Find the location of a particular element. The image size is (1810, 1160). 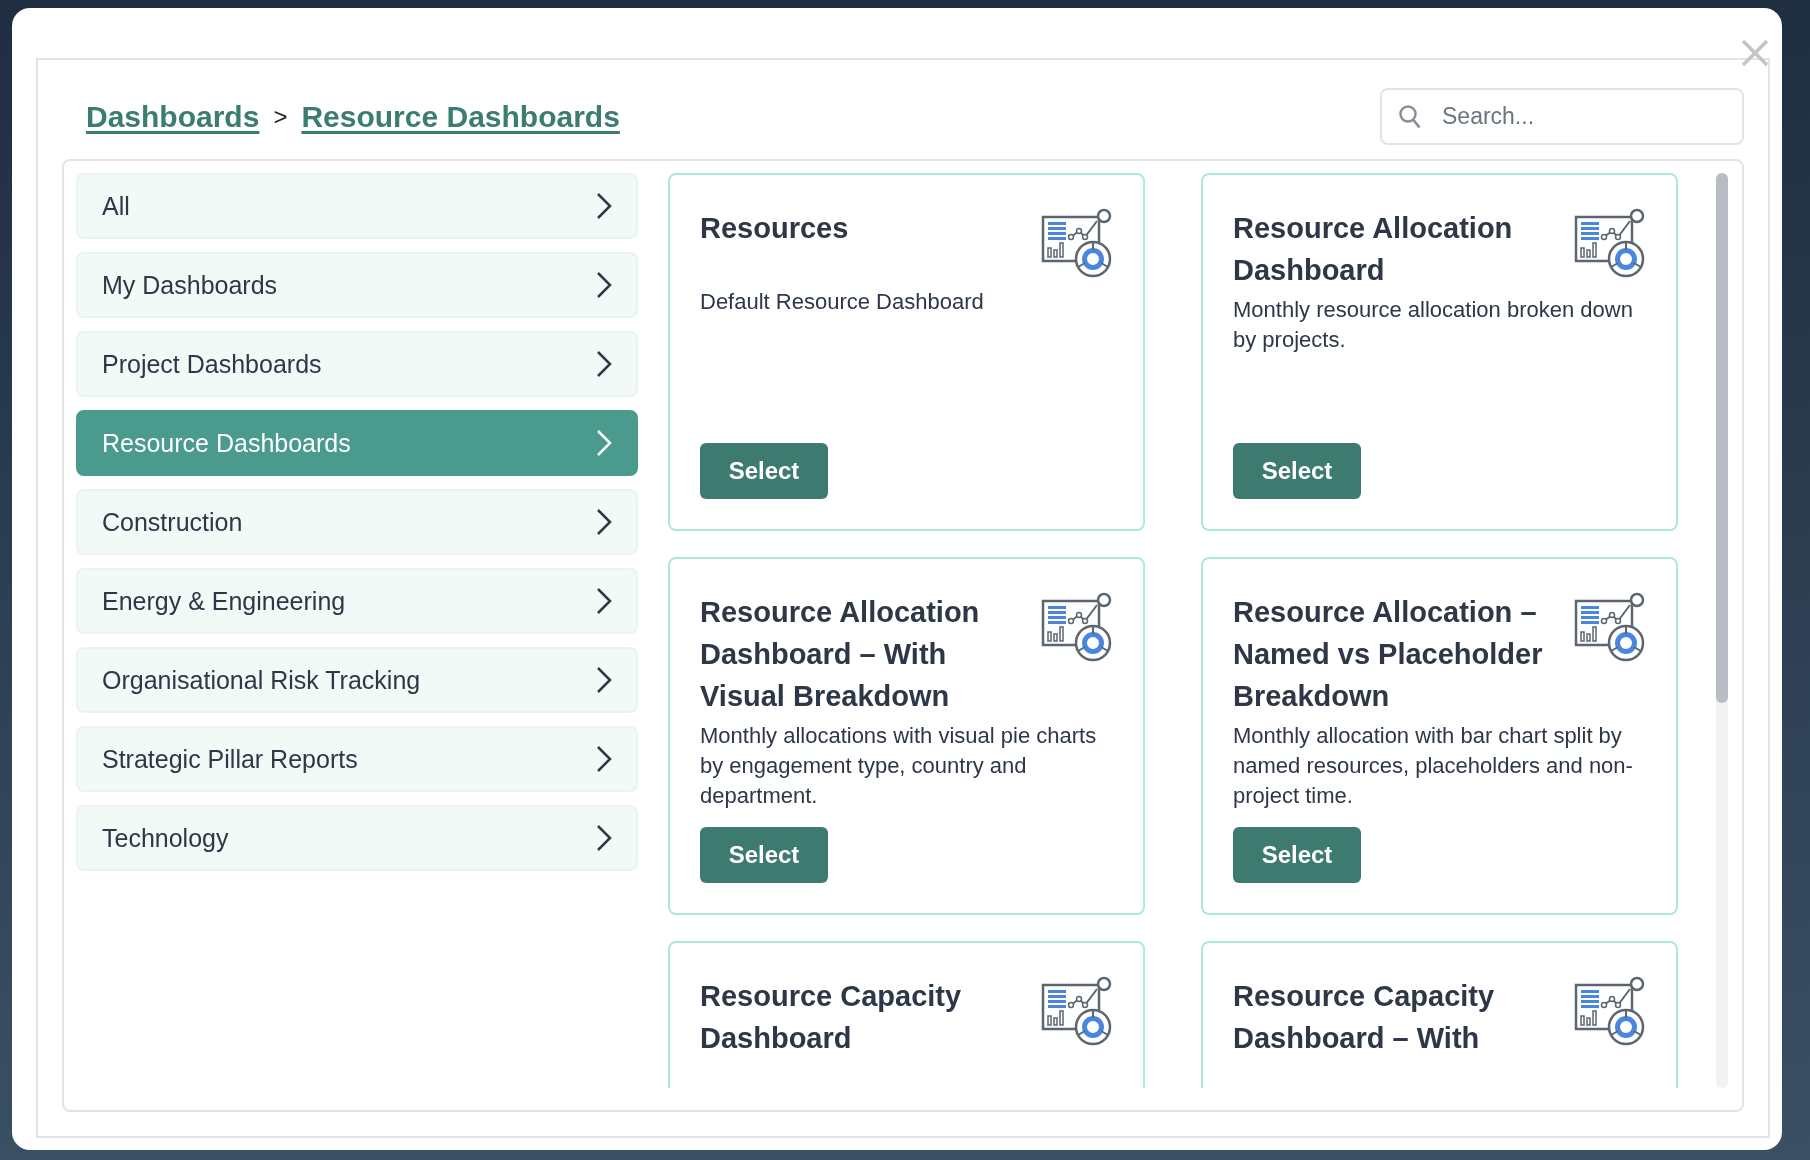

card-description: Monthly allocations with visual pie charts by engagement type, country and department. is located at coordinates (899, 766).